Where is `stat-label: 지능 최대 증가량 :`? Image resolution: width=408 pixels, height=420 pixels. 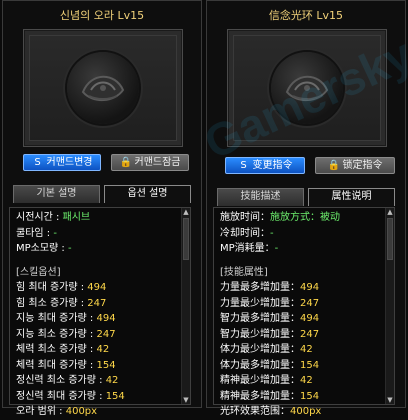 stat-label: 지능 최대 증가량 : is located at coordinates (56, 318).